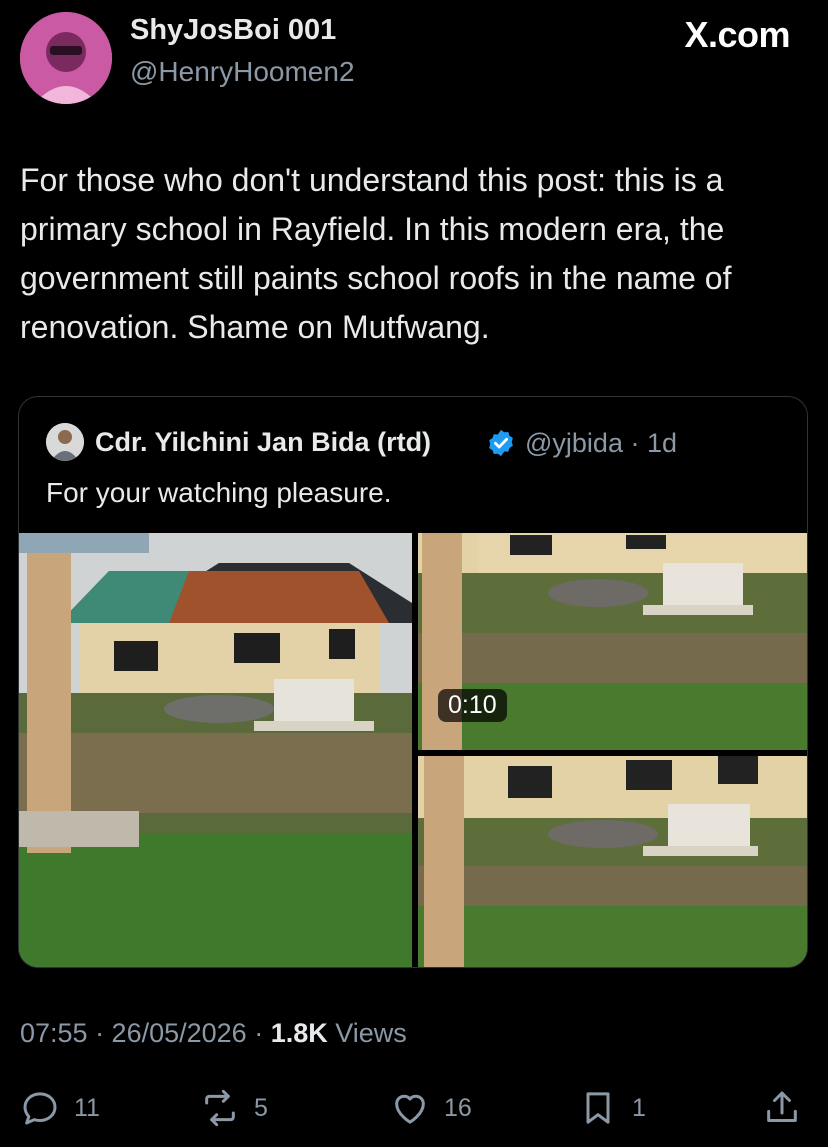  I want to click on heart-icon, so click(410, 1109).